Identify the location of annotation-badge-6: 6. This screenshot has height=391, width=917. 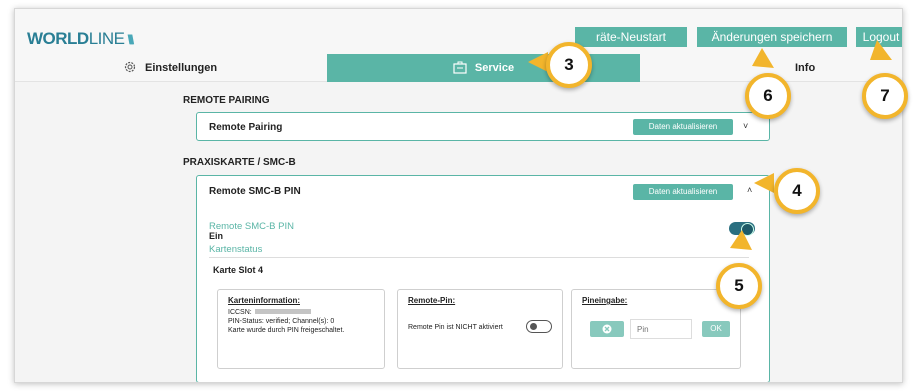
(768, 96).